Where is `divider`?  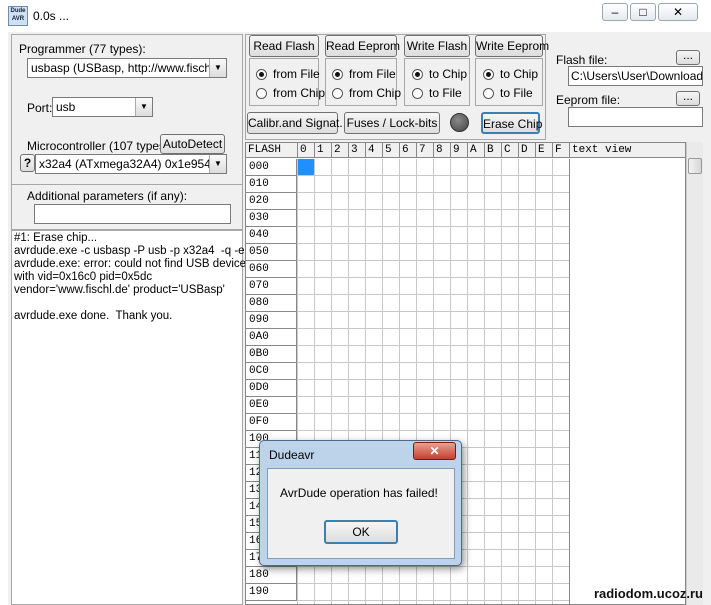
divider is located at coordinates (127, 184).